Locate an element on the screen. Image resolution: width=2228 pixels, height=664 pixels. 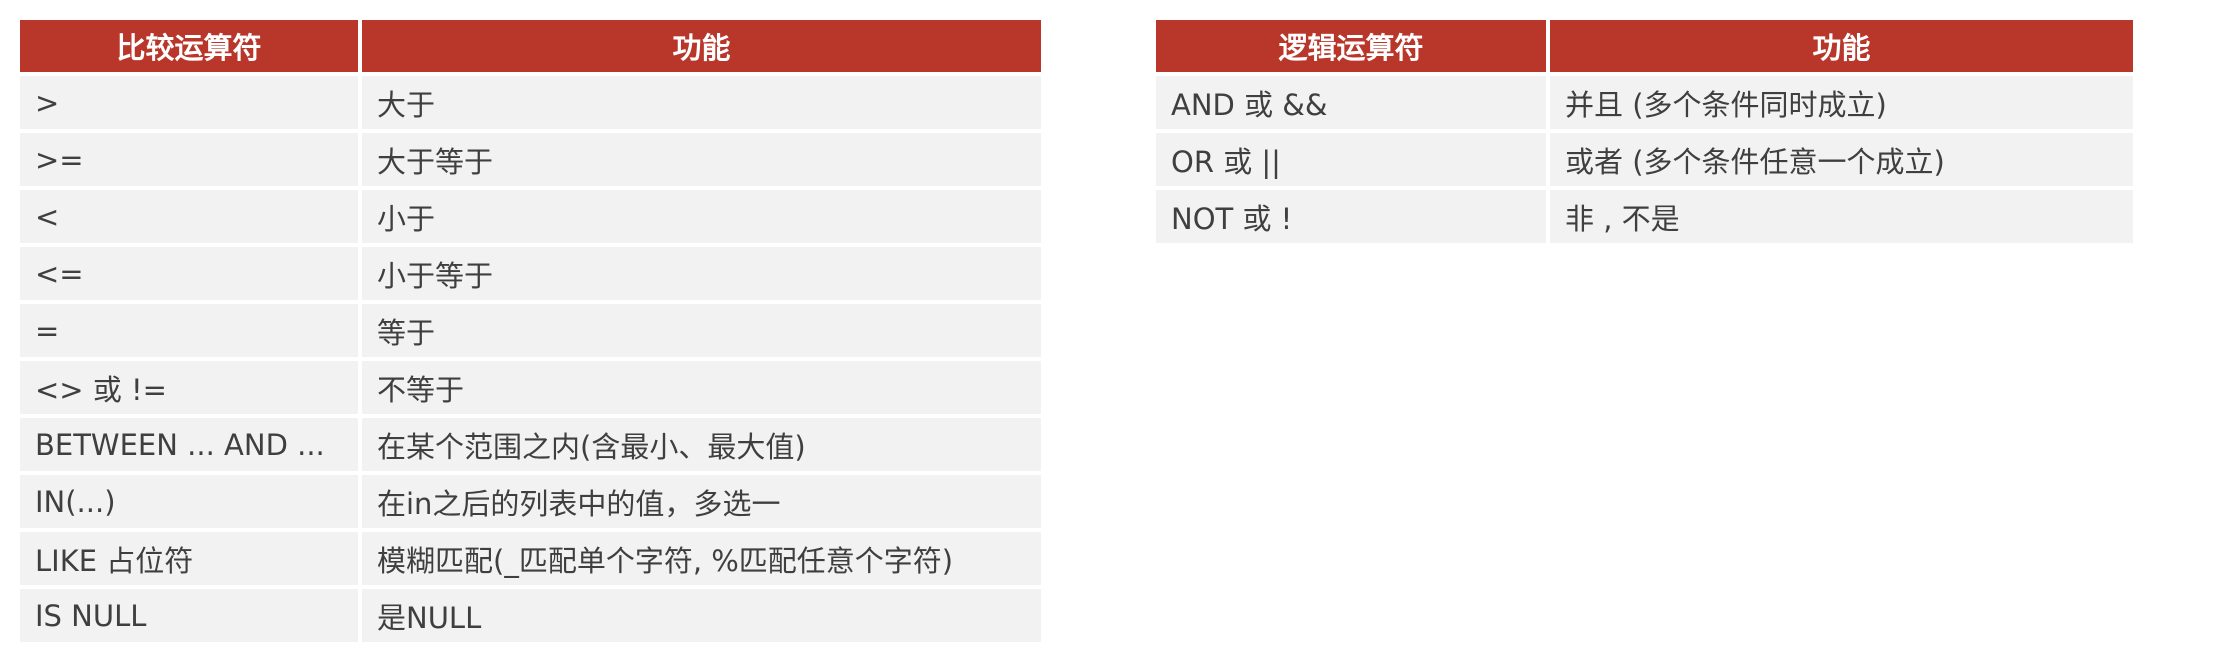
table-row: OR 或 || 或者 (多个条件任意一个成立) is located at coordinates (1644, 159).